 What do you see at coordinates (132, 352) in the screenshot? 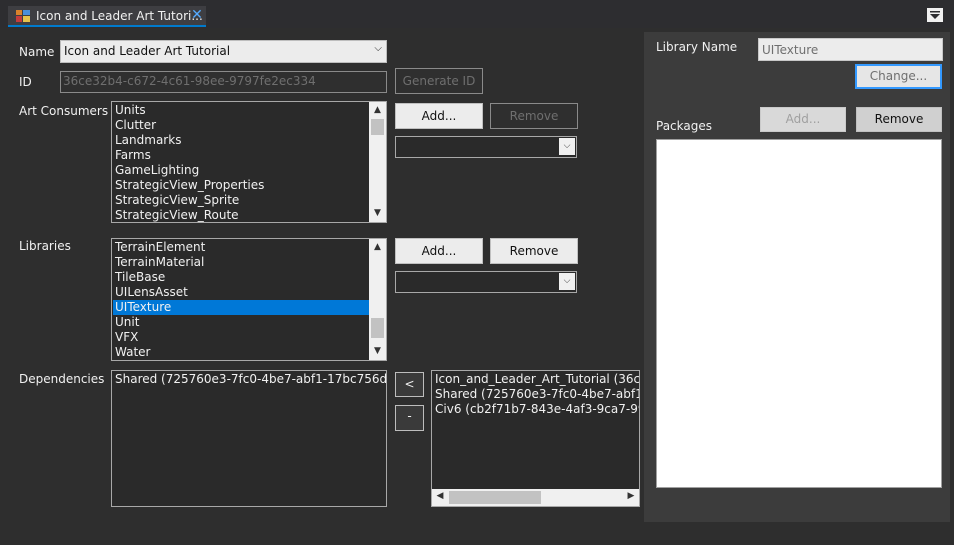
I see `list-item: Water` at bounding box center [132, 352].